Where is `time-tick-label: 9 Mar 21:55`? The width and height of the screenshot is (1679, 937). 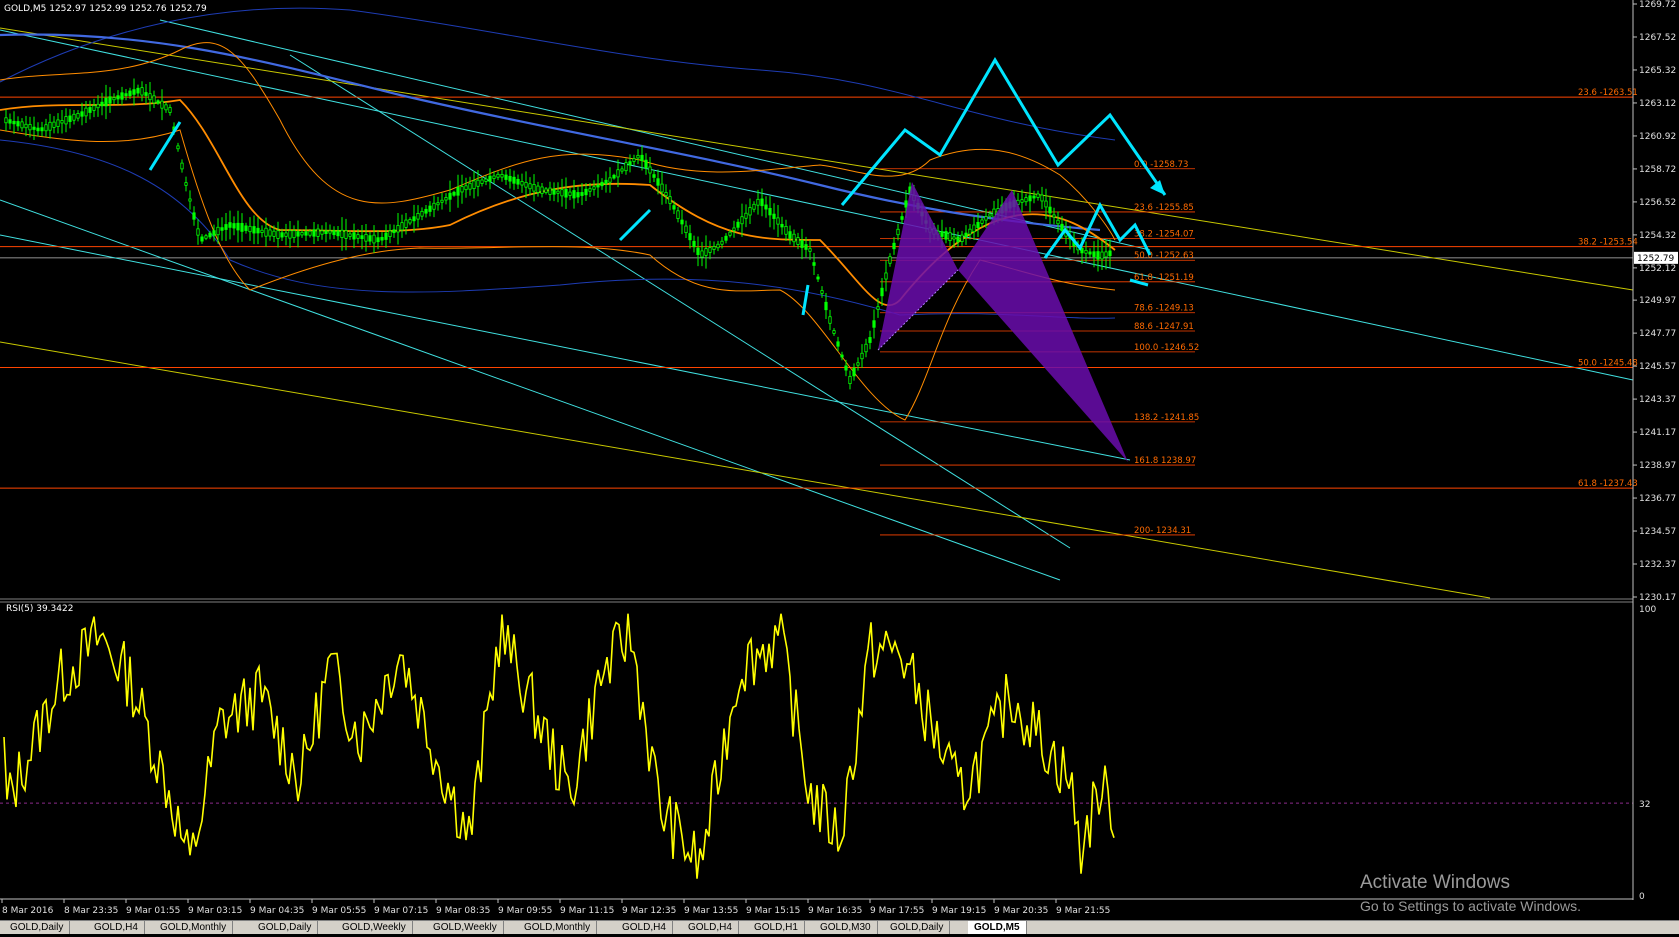
time-tick-label: 9 Mar 21:55 is located at coordinates (1083, 911).